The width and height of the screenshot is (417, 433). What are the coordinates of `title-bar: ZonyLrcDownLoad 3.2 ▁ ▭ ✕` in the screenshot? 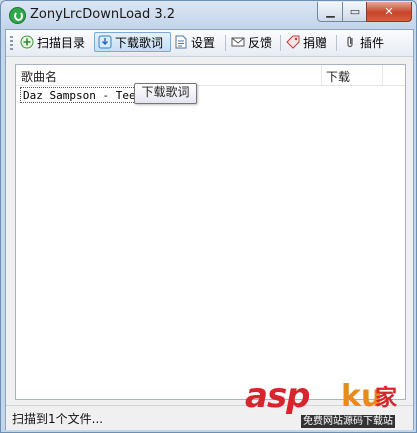 It's located at (208, 15).